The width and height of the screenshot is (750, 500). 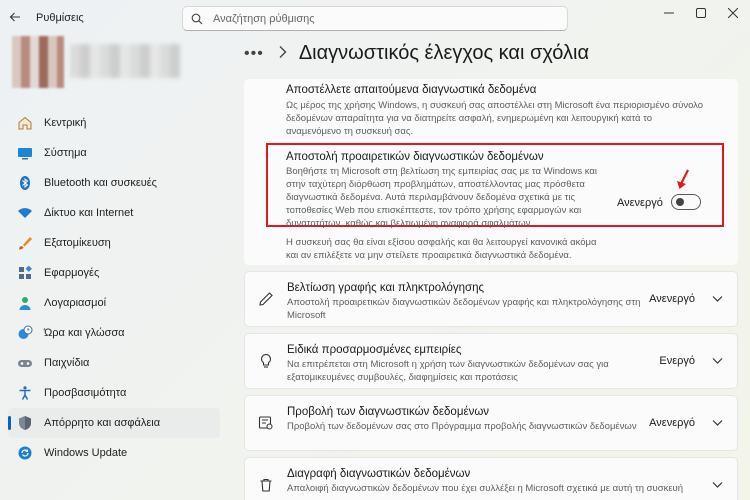 What do you see at coordinates (680, 202) in the screenshot?
I see `toggle-knob` at bounding box center [680, 202].